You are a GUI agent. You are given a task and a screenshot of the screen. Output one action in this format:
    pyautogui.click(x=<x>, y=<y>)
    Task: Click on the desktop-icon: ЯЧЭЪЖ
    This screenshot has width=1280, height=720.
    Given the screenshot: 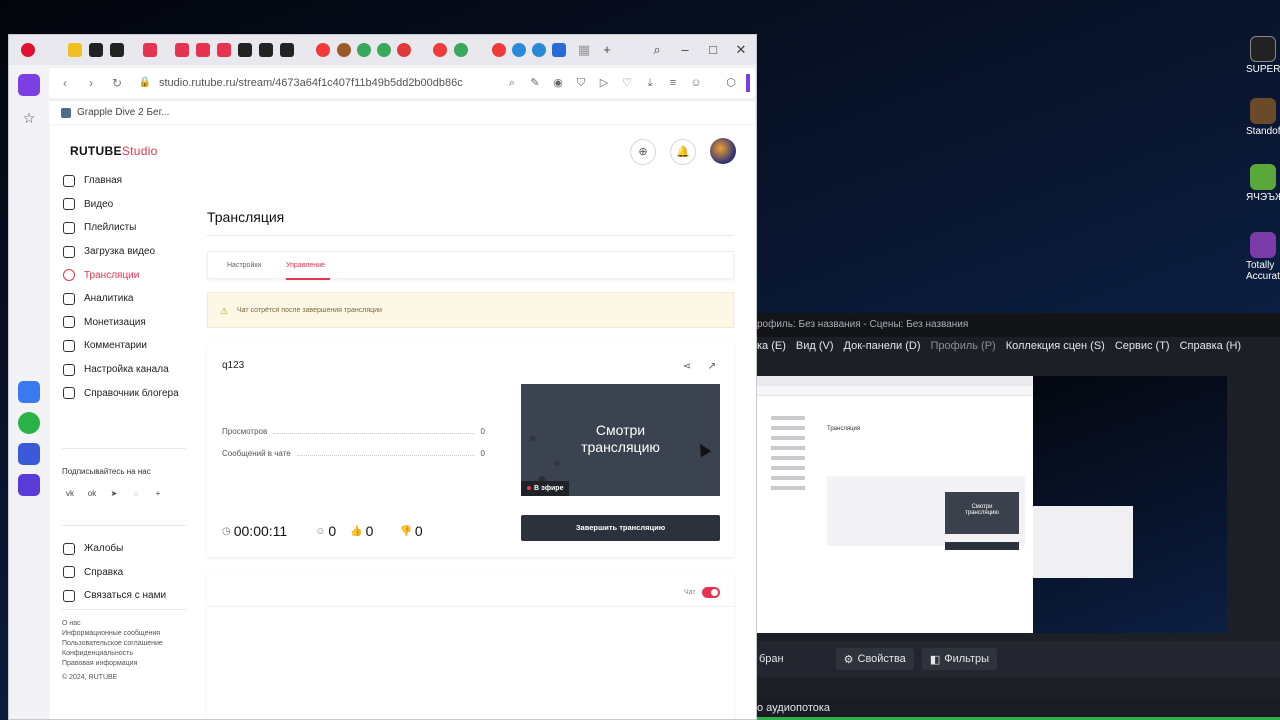 What is the action you would take?
    pyautogui.click(x=1263, y=183)
    